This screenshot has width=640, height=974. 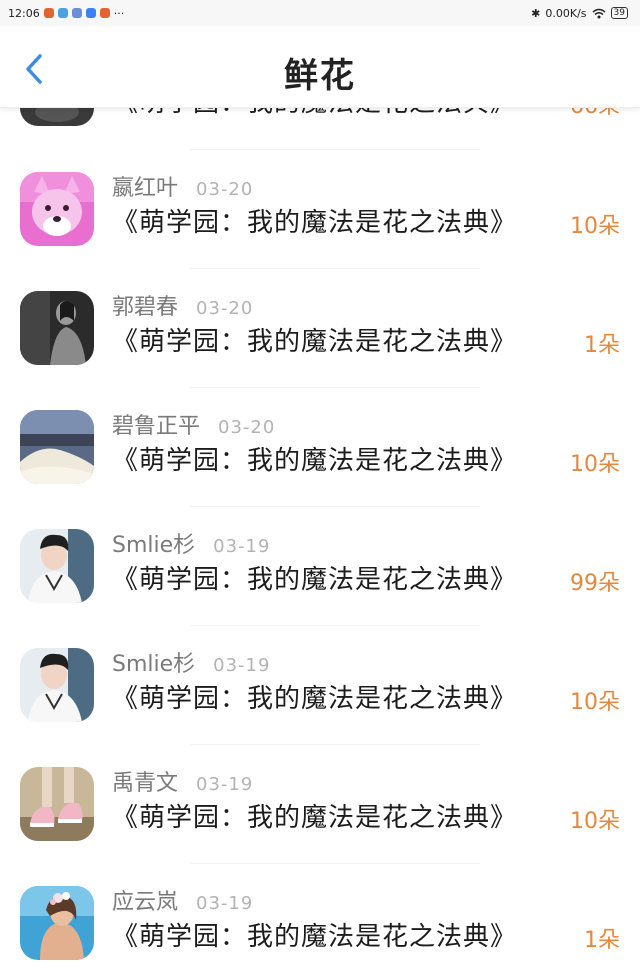 I want to click on battery-indicator: 39, so click(x=619, y=13).